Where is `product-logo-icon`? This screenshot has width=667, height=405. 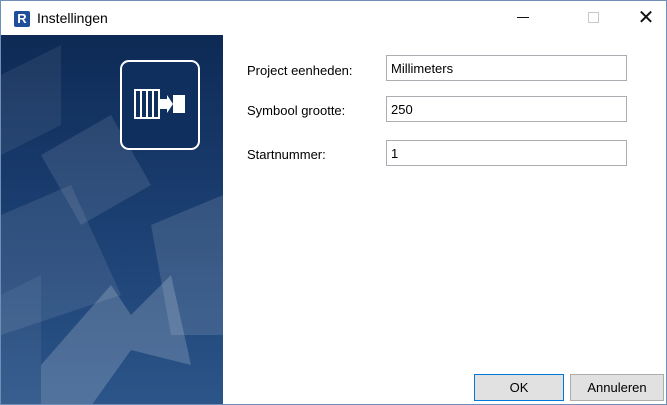
product-logo-icon is located at coordinates (160, 105).